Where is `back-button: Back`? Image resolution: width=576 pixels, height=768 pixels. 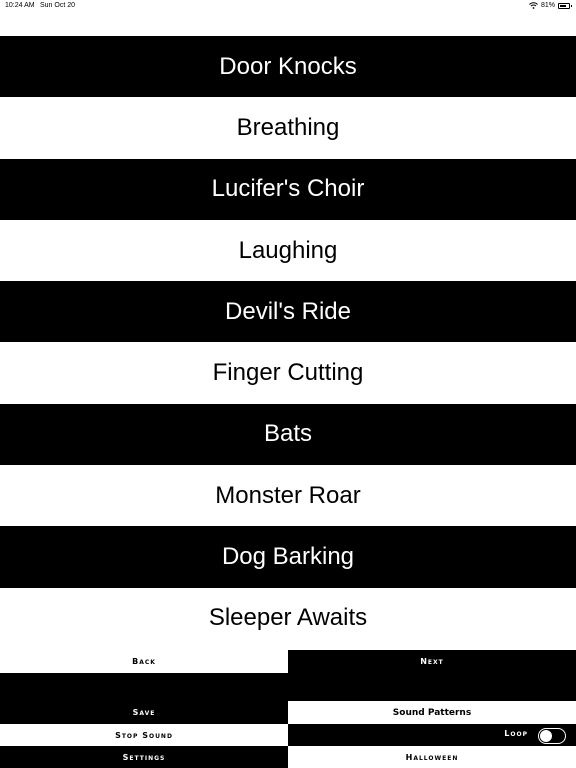
back-button: Back is located at coordinates (144, 661).